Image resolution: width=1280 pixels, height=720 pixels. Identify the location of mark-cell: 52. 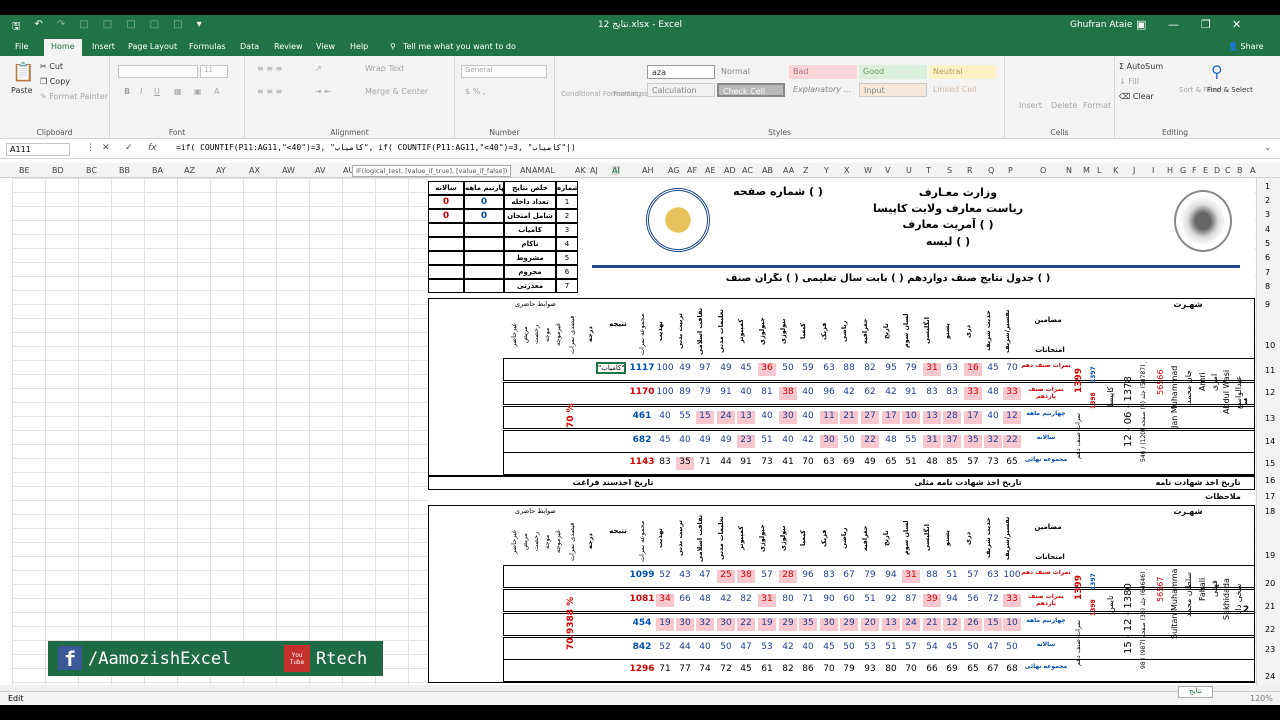
(665, 648).